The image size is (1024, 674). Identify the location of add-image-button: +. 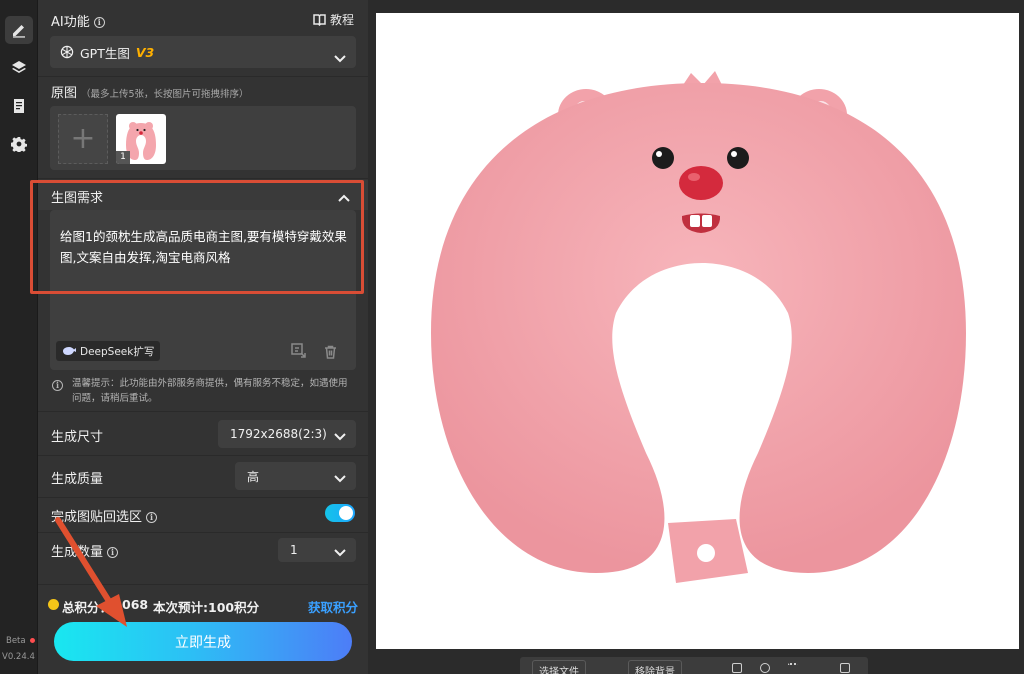
(83, 139).